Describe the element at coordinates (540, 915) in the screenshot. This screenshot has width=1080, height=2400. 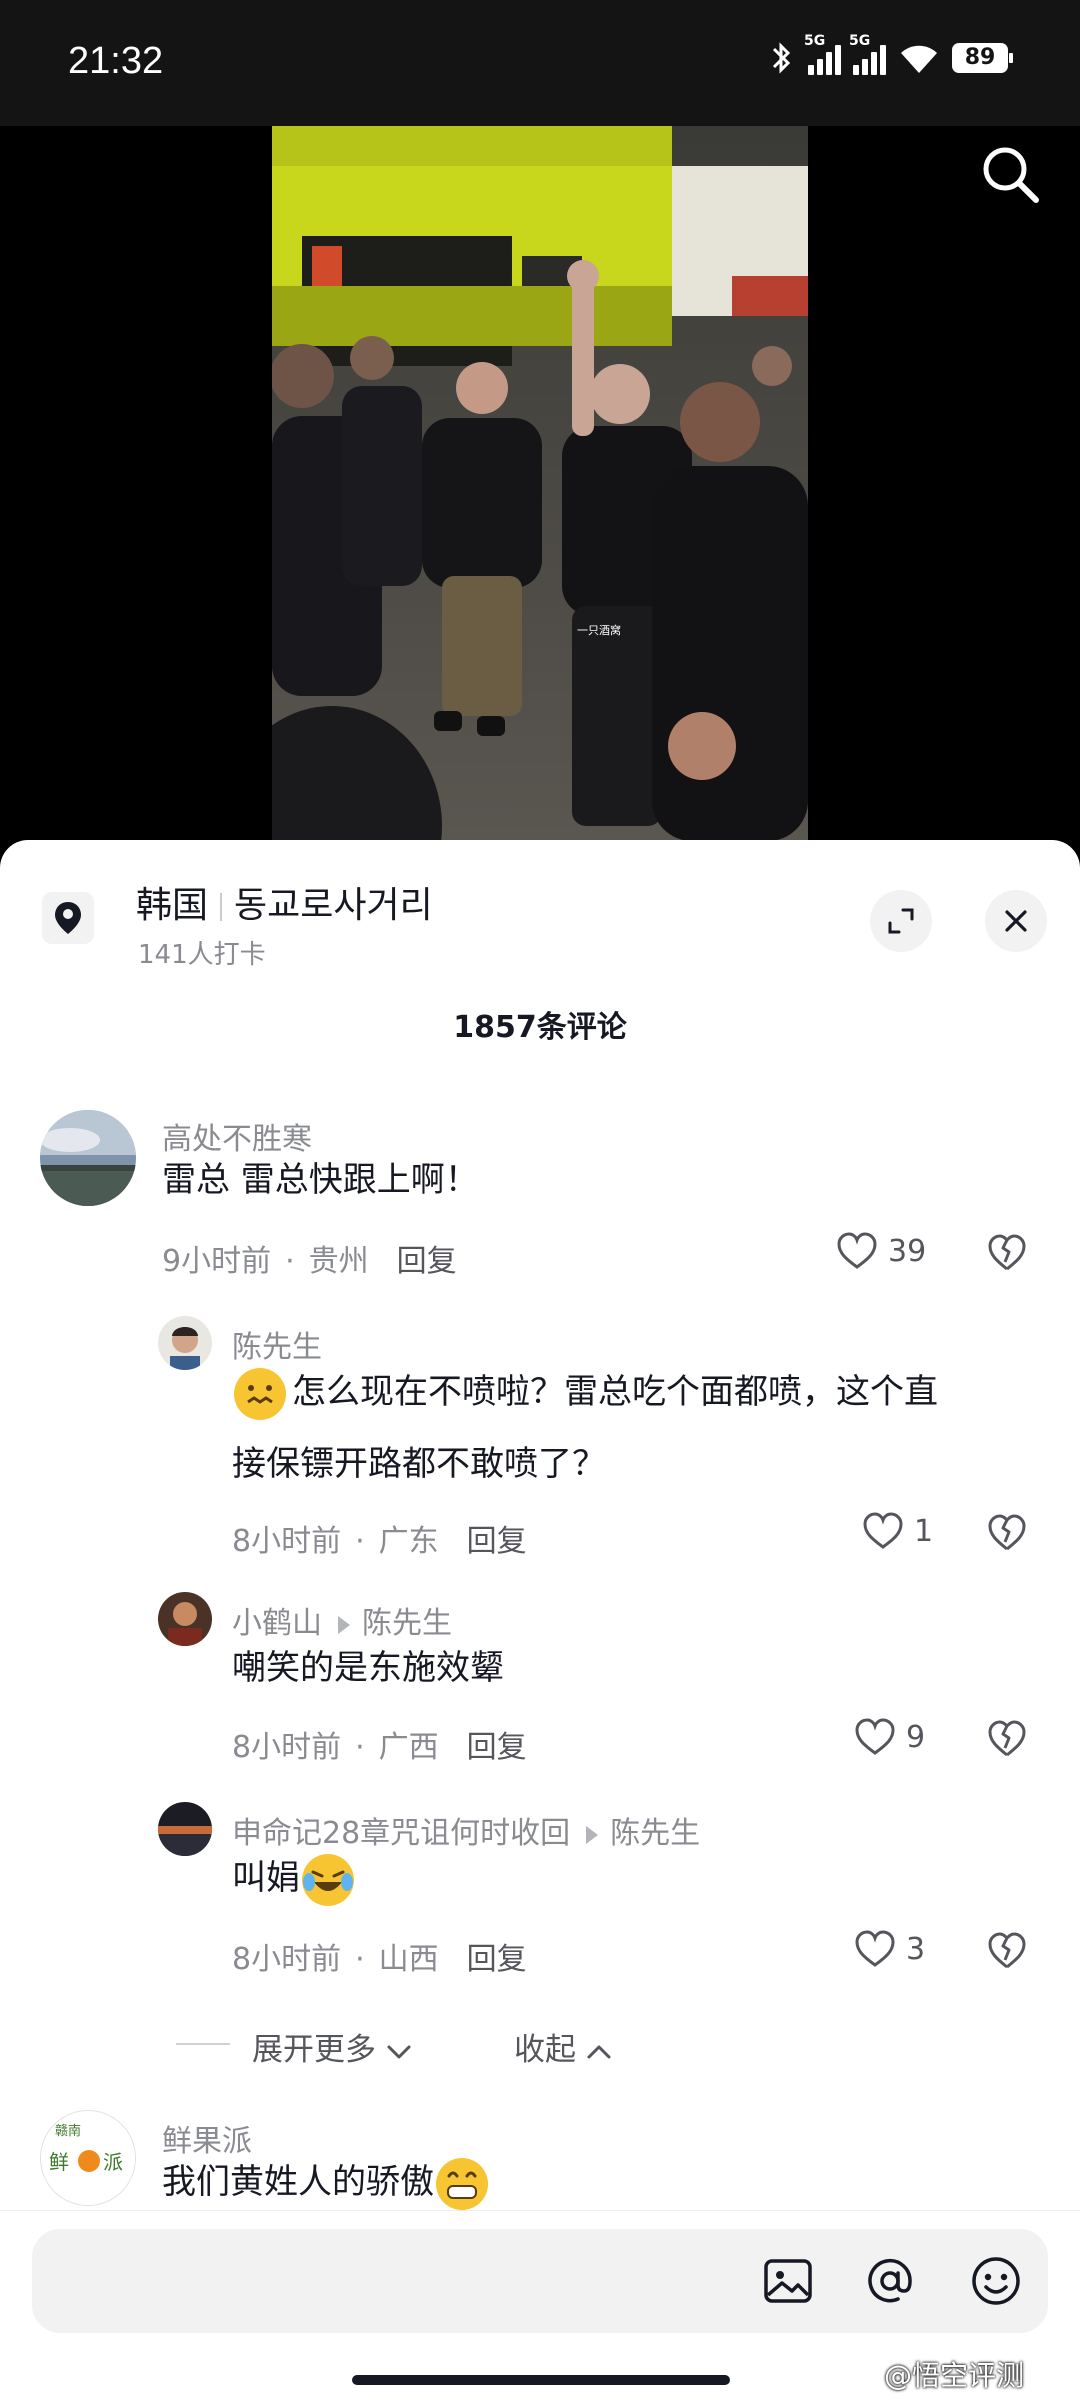
I see `location-row: 韩国 동교로사거리 141人打卡` at that location.